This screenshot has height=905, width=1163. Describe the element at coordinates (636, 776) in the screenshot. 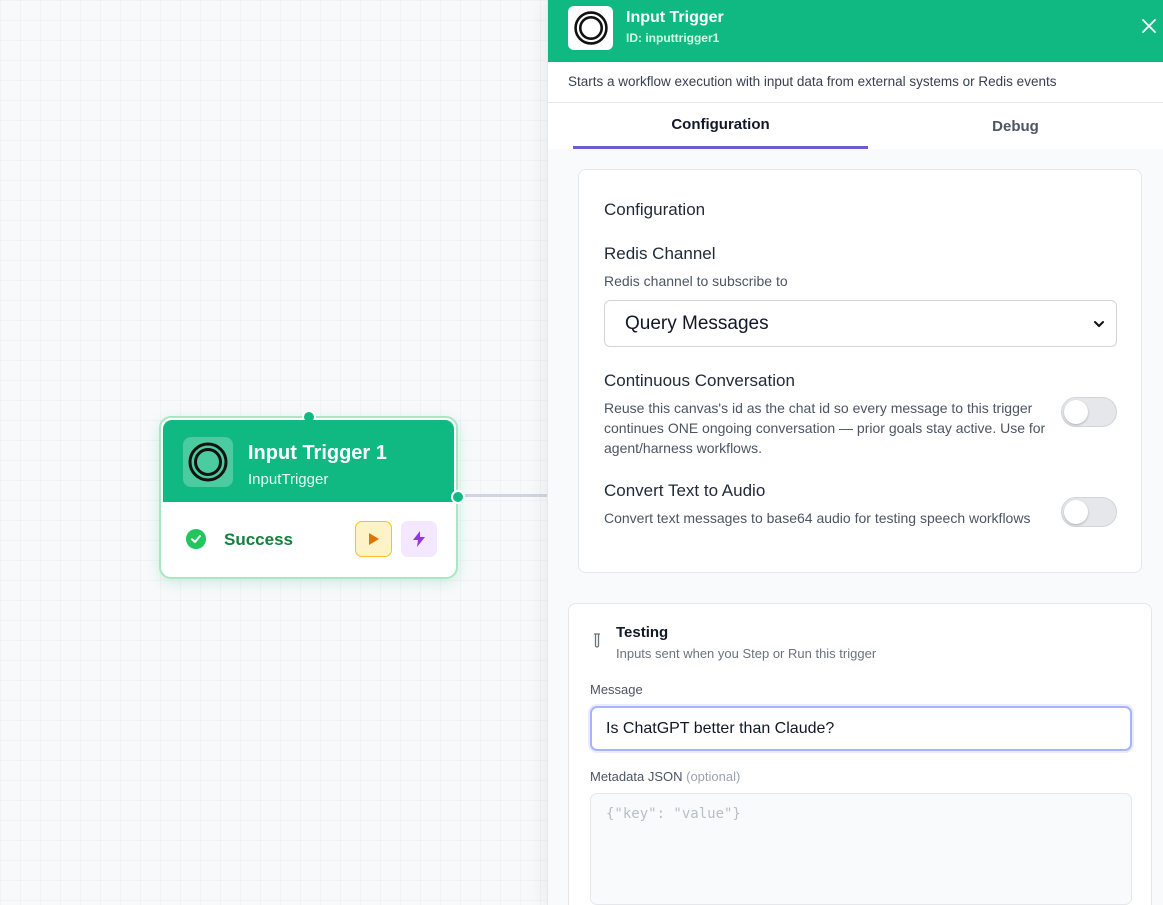

I see `metadata-label-text: Metadata JSON` at that location.